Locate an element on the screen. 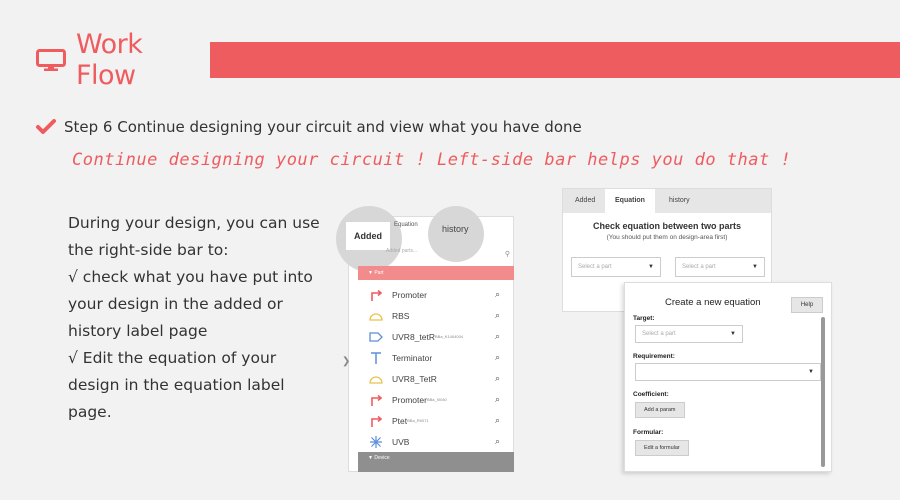 This screenshot has height=500, width=900. part-select-2: Select a part ▼ is located at coordinates (720, 267).